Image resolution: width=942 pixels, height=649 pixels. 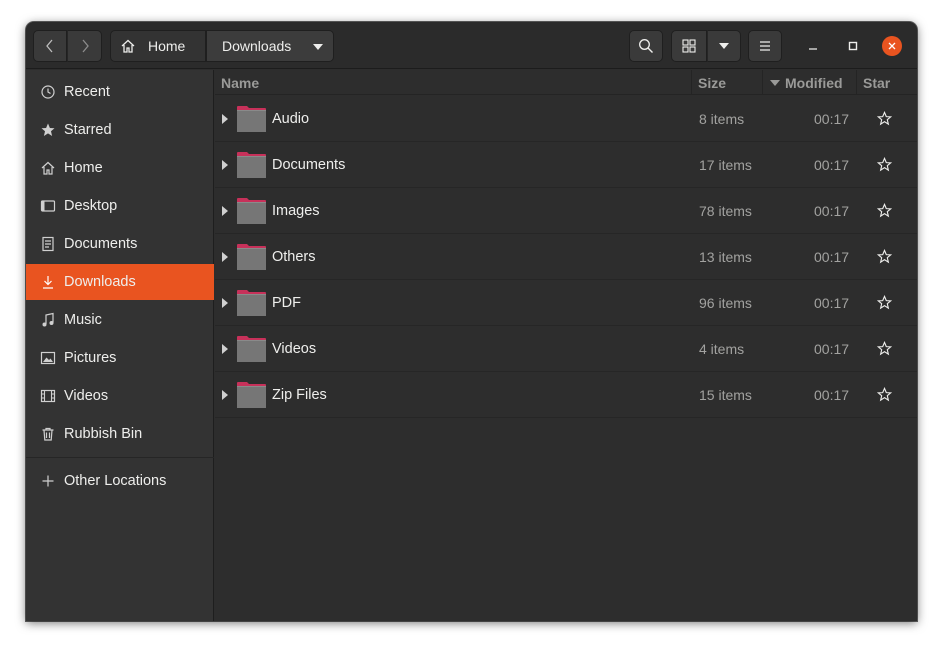 I want to click on file-name: Images, so click(x=296, y=211).